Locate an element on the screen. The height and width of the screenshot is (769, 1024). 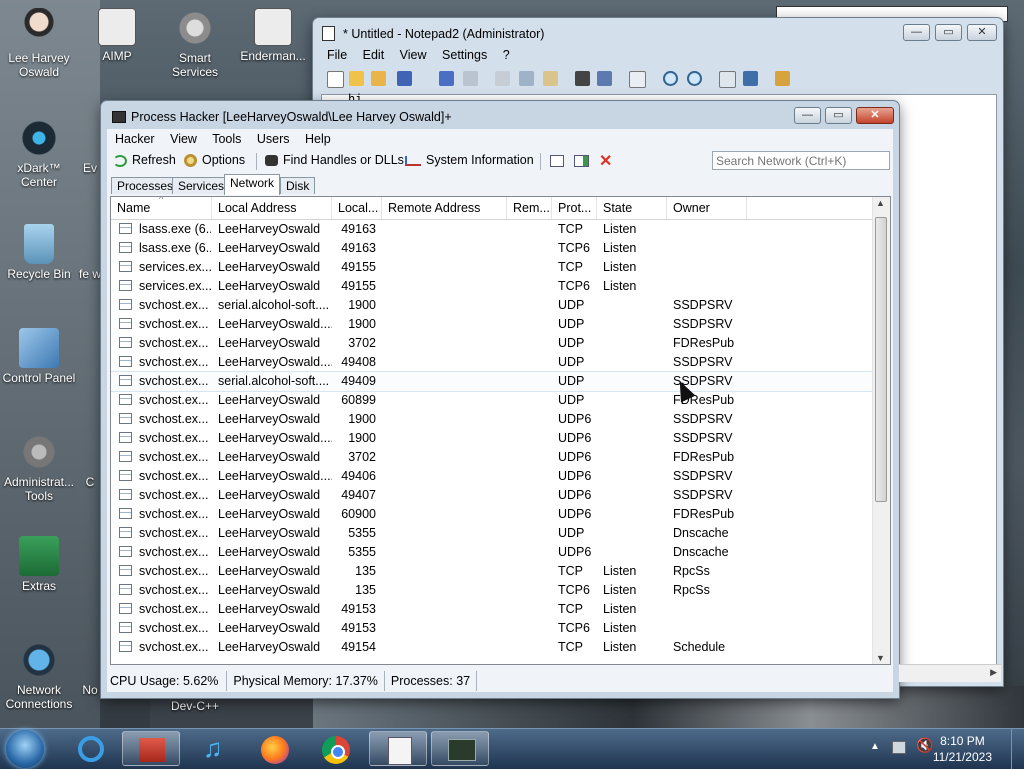
browse-icon is located at coordinates (378, 78).